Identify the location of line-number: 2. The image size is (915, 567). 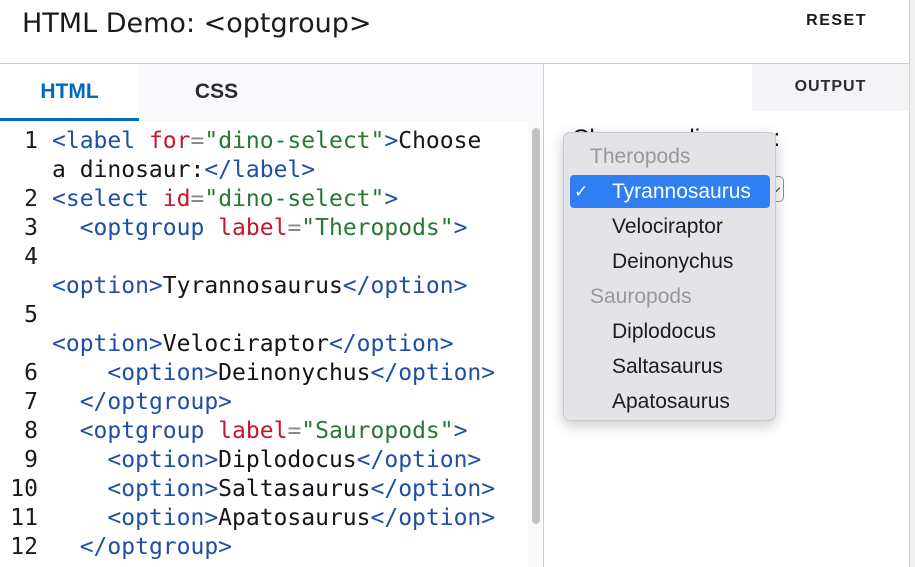
(31, 199).